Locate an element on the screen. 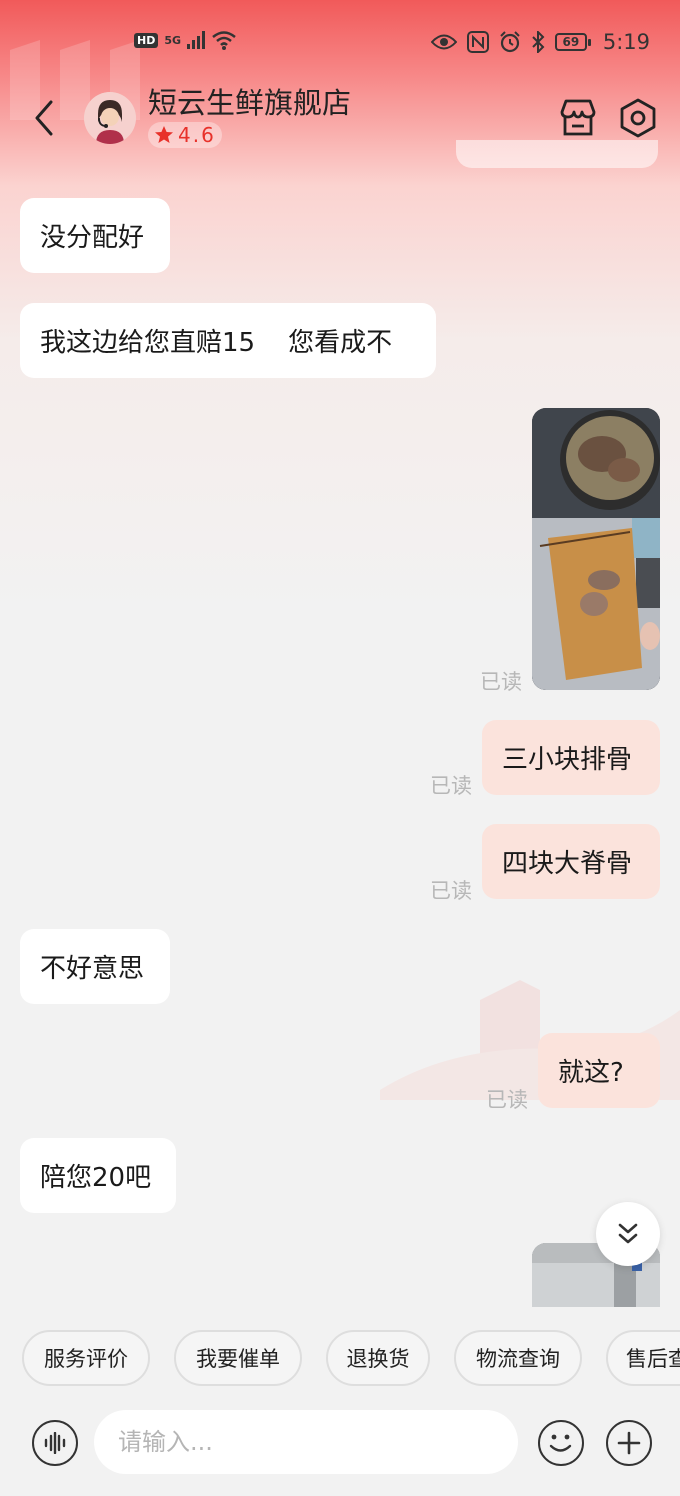 The width and height of the screenshot is (680, 1496). voice-wave-icon is located at coordinates (55, 1443).